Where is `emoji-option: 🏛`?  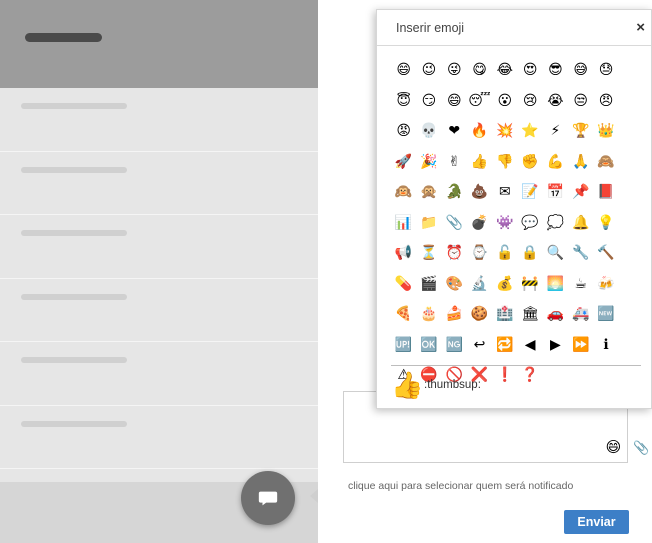 emoji-option: 🏛 is located at coordinates (529, 314).